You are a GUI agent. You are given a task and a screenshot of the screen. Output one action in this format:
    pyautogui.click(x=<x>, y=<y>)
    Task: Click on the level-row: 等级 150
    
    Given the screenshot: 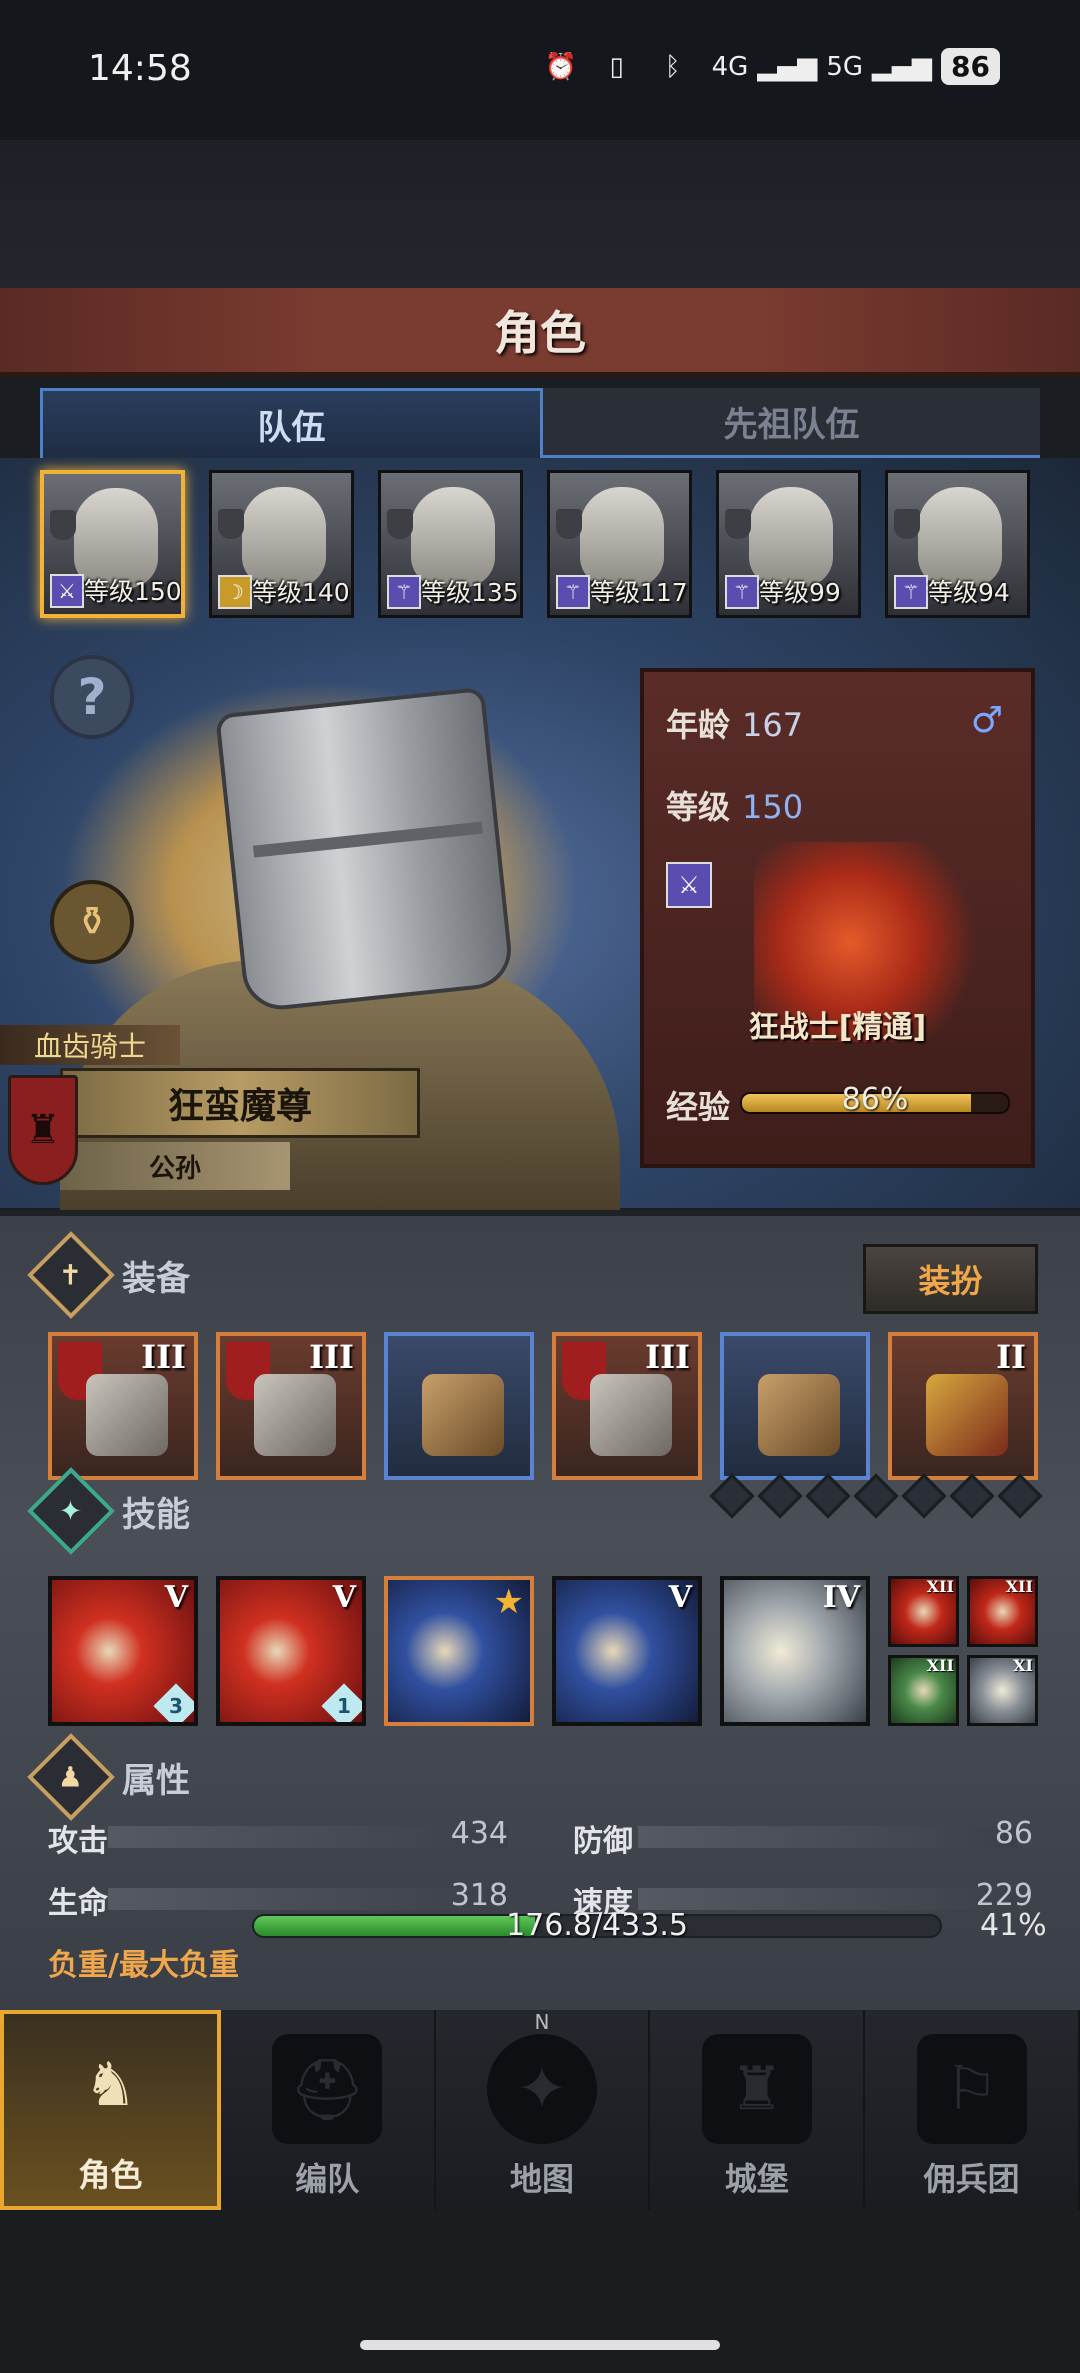 What is the action you would take?
    pyautogui.click(x=734, y=805)
    